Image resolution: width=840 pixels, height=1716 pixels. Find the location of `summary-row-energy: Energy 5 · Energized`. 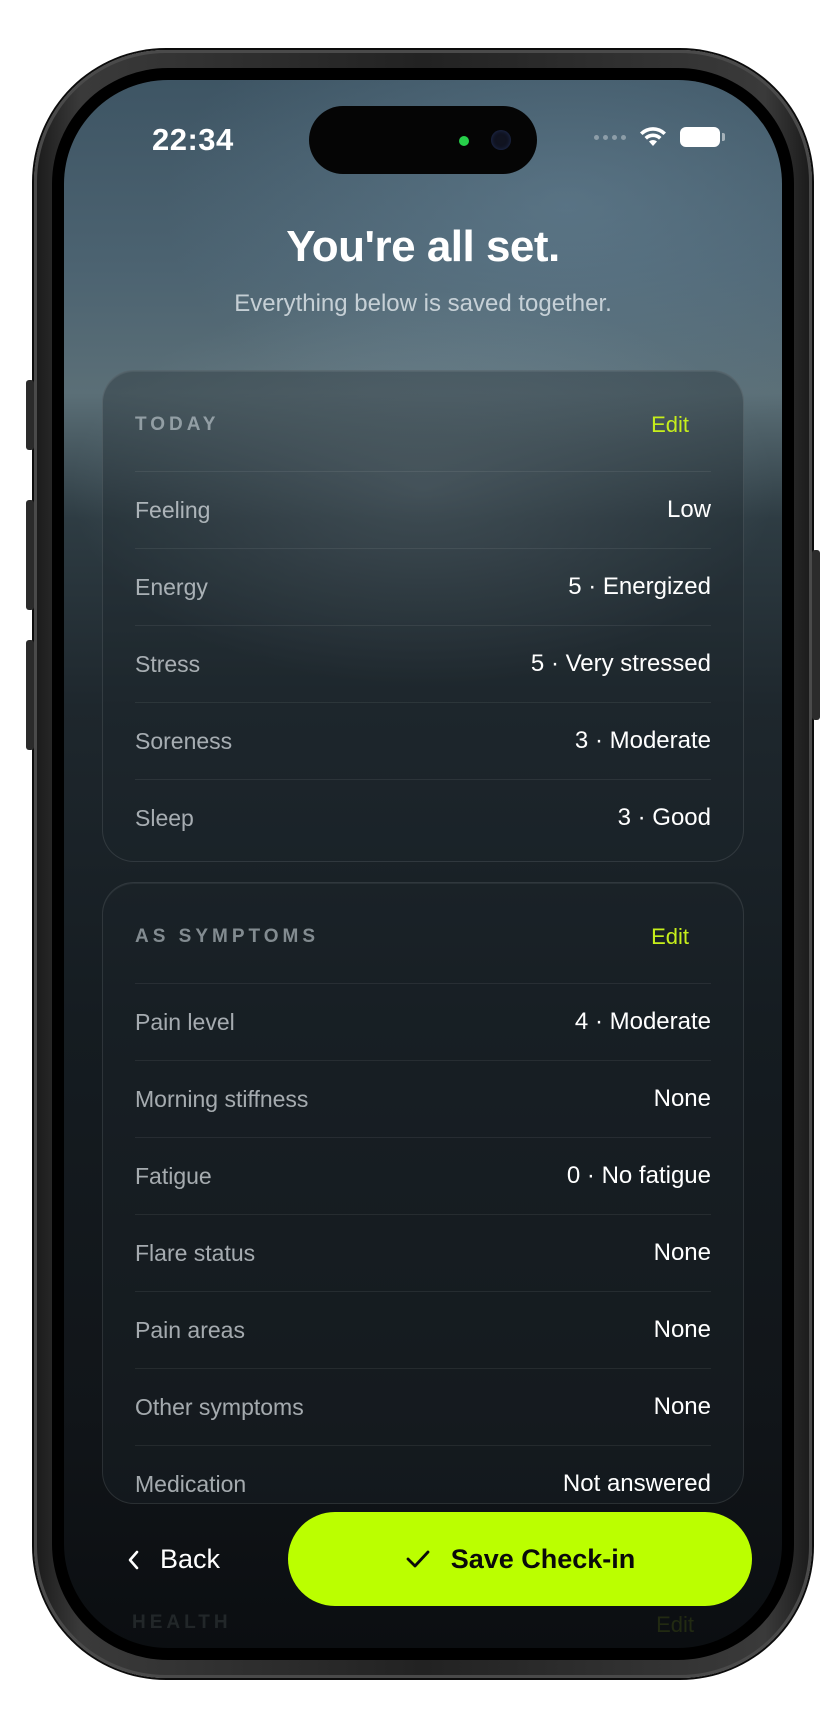

summary-row-energy: Energy 5 · Energized is located at coordinates (423, 586).